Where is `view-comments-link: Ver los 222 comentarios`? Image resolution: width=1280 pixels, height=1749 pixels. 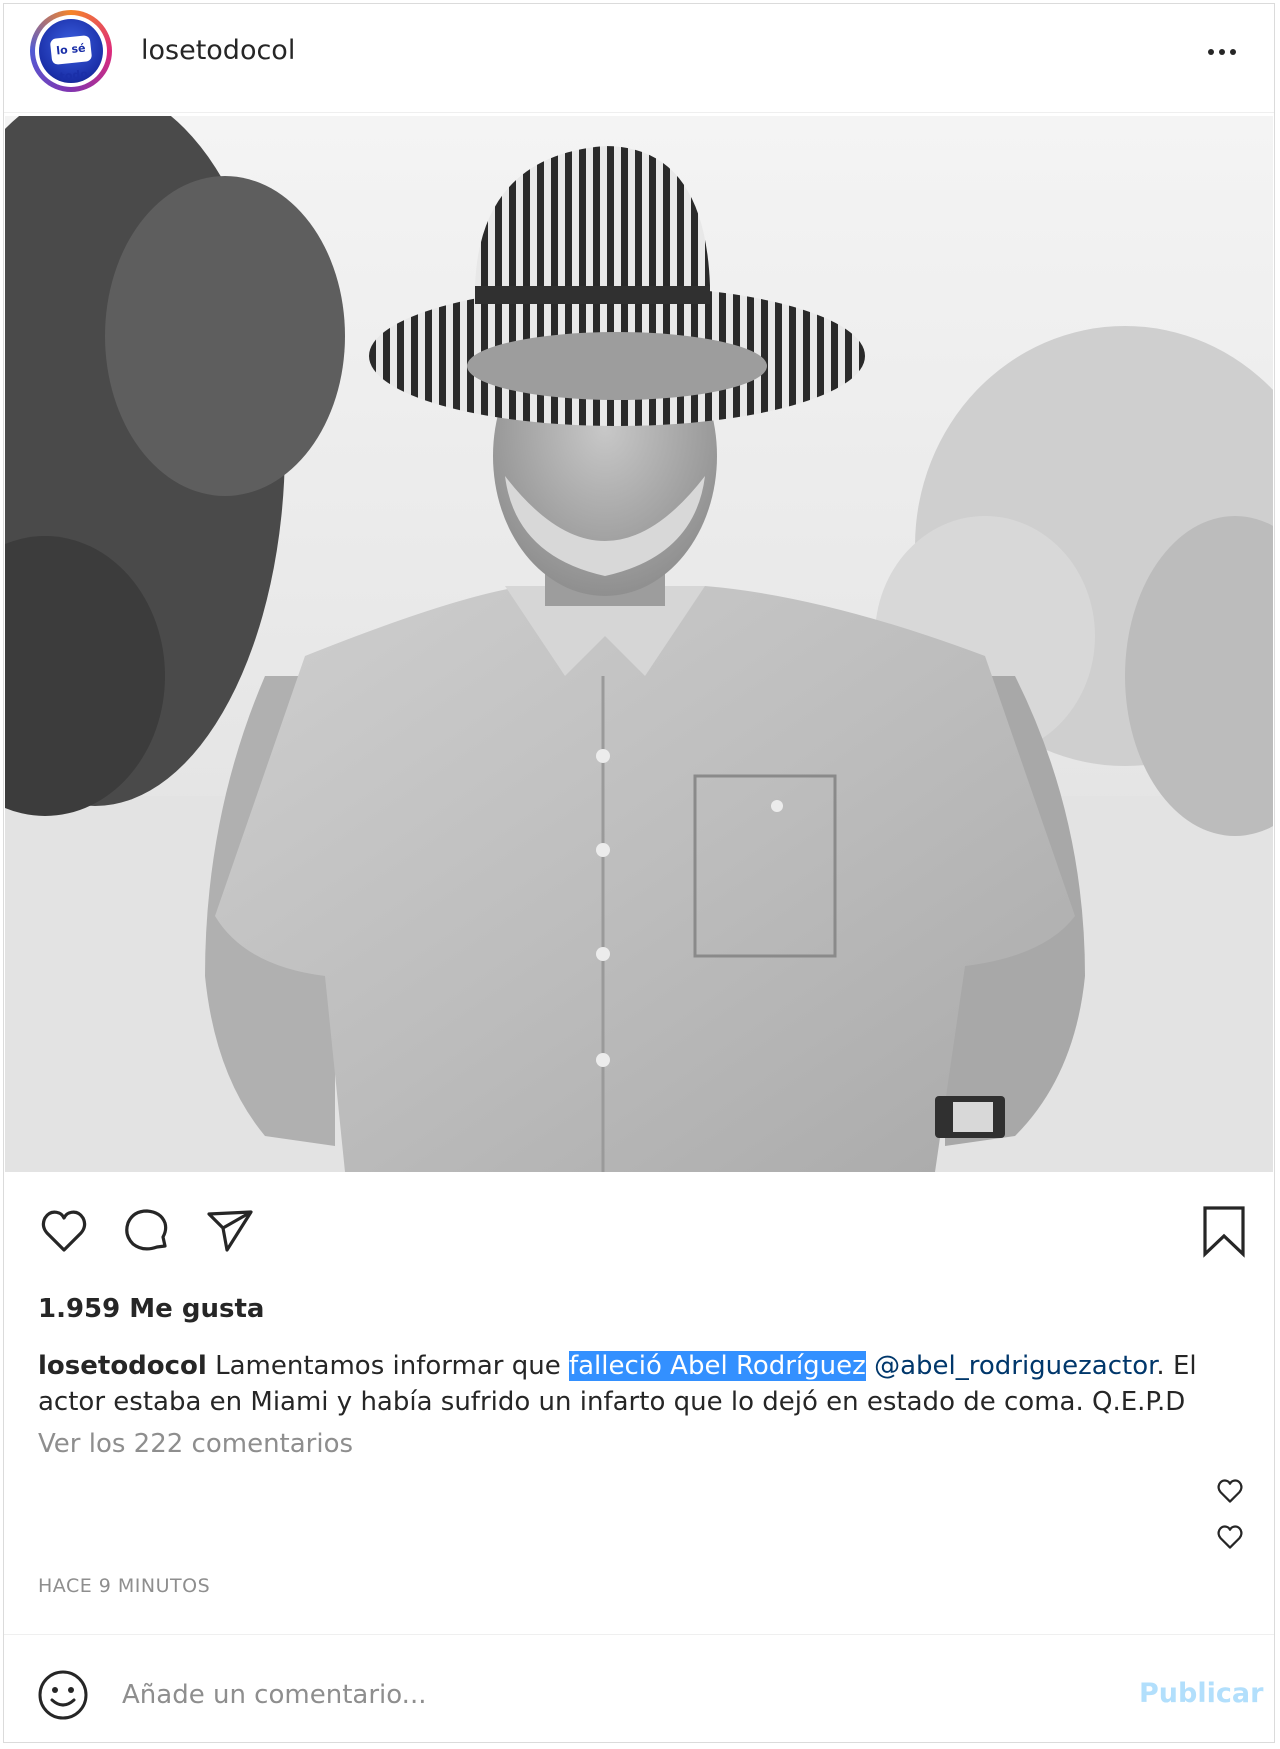
view-comments-link: Ver los 222 comentarios is located at coordinates (195, 1444).